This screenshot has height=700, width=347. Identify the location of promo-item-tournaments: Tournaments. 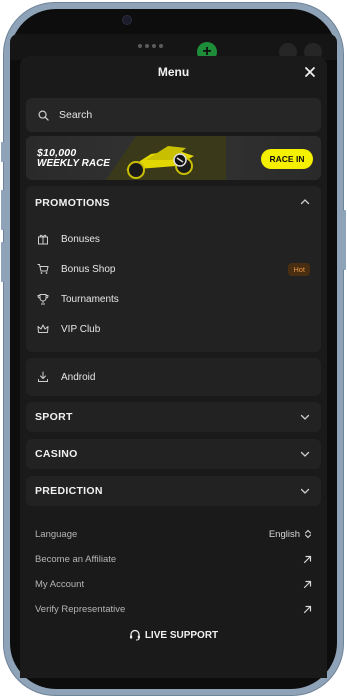
(78, 299).